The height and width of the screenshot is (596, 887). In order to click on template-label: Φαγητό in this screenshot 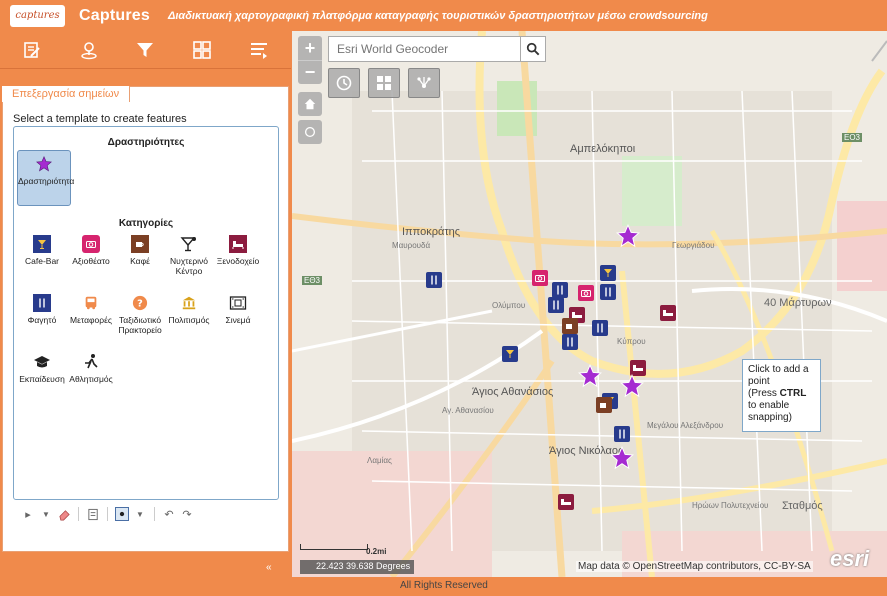, I will do `click(42, 320)`.